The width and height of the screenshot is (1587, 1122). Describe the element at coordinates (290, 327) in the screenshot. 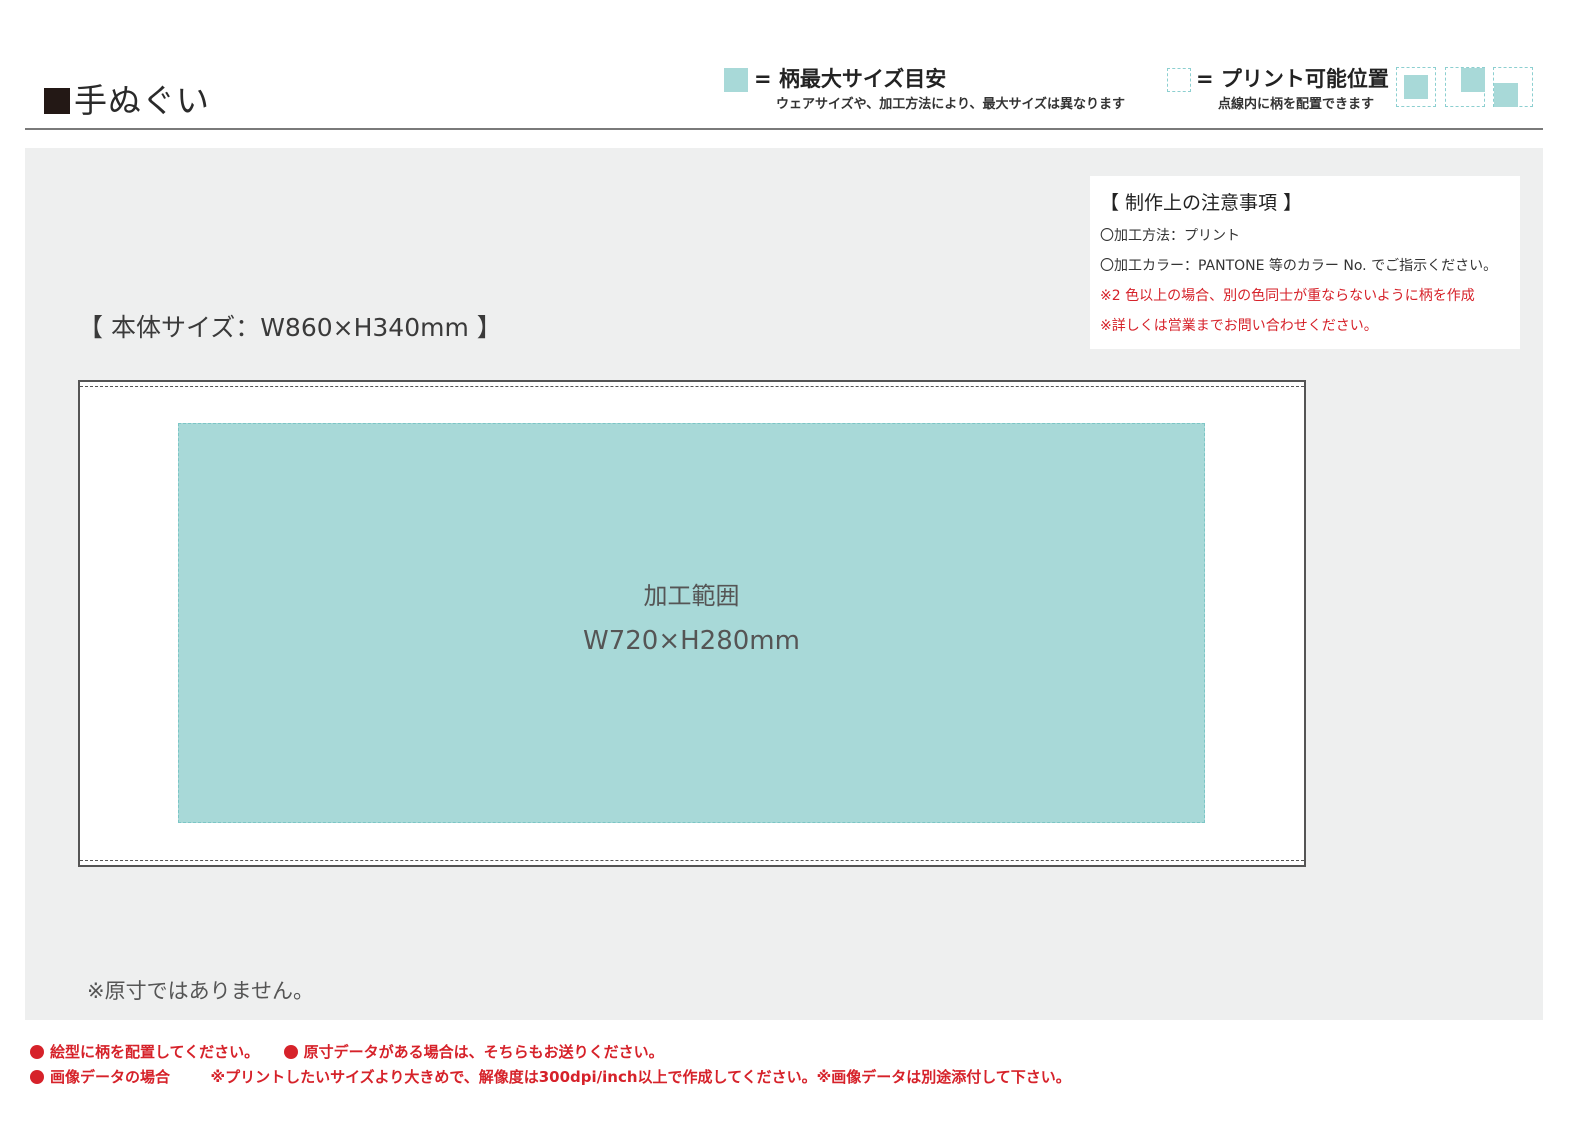

I see `body-size-label: 【 本体サイズ：W860×H340mm 】` at that location.